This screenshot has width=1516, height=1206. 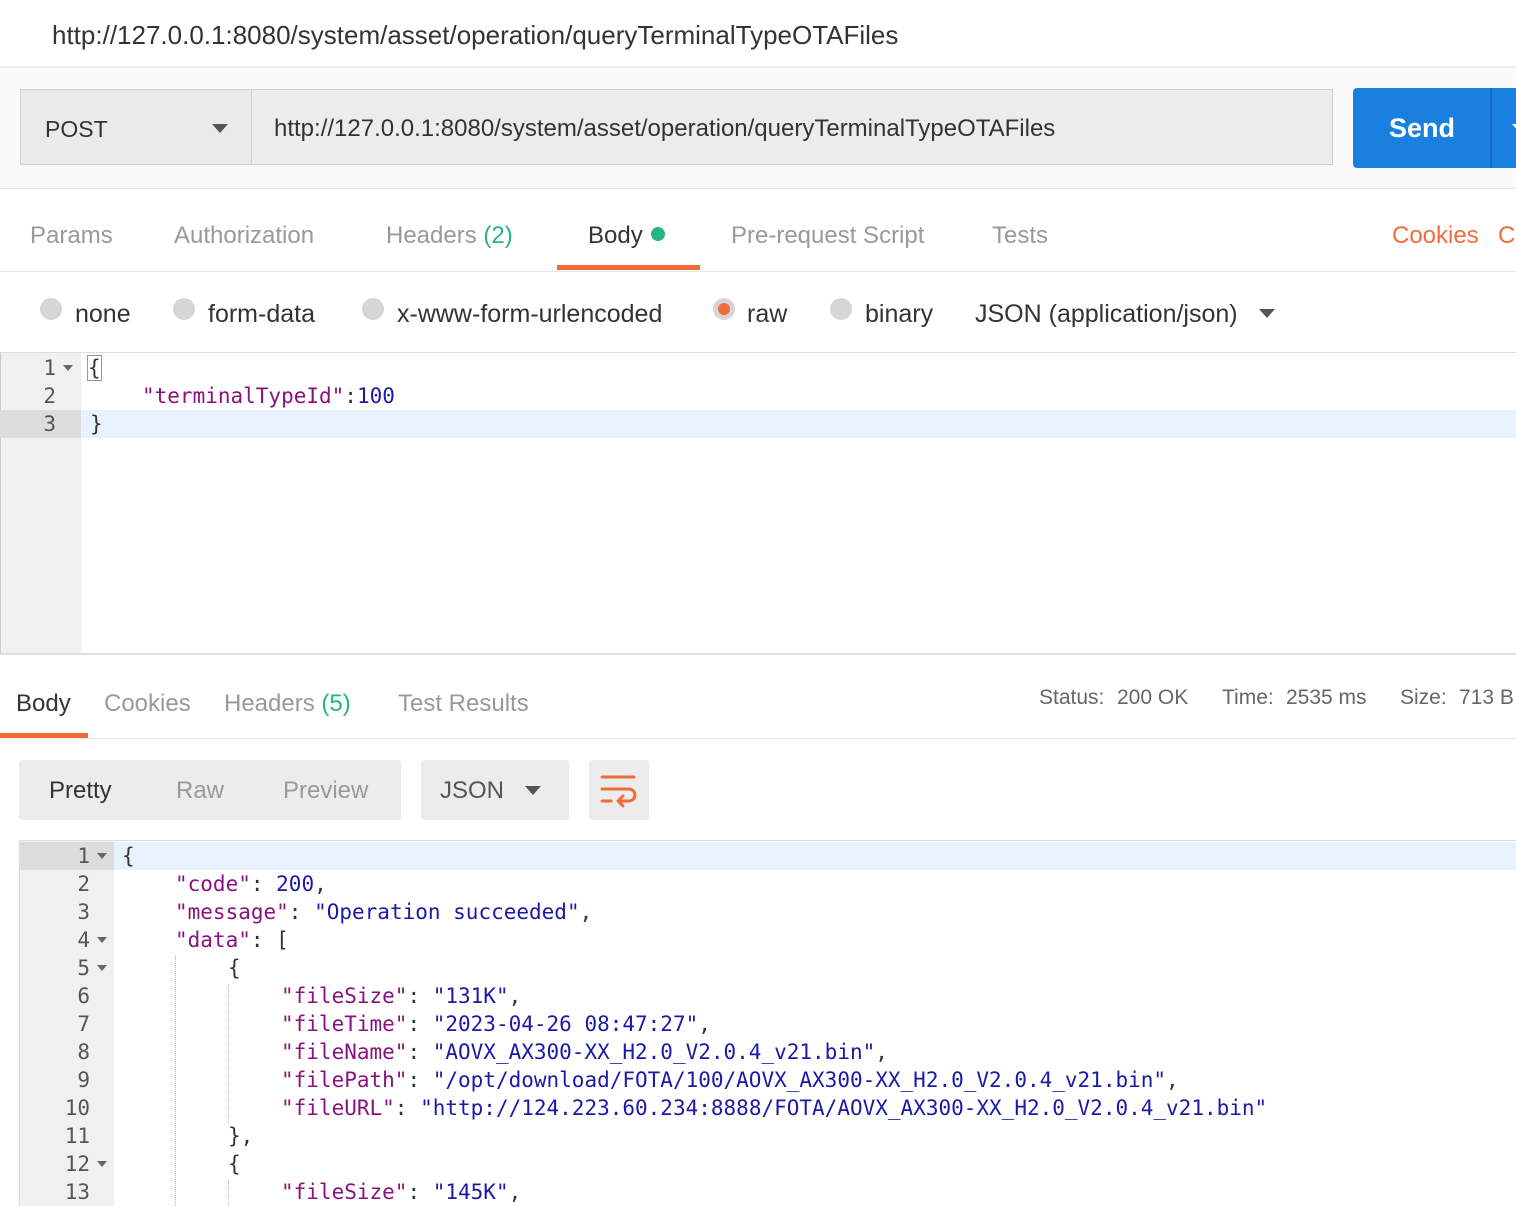 I want to click on line-number: 12, so click(x=77, y=1164).